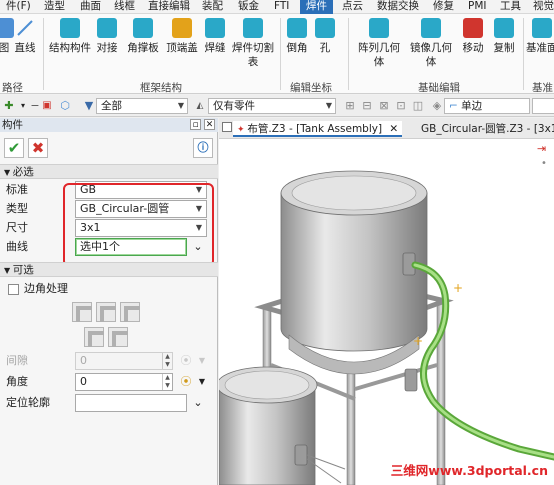 Image resolution: width=554 pixels, height=485 pixels. I want to click on ribbon-weld-bead-button: 焊缝, so click(215, 36).